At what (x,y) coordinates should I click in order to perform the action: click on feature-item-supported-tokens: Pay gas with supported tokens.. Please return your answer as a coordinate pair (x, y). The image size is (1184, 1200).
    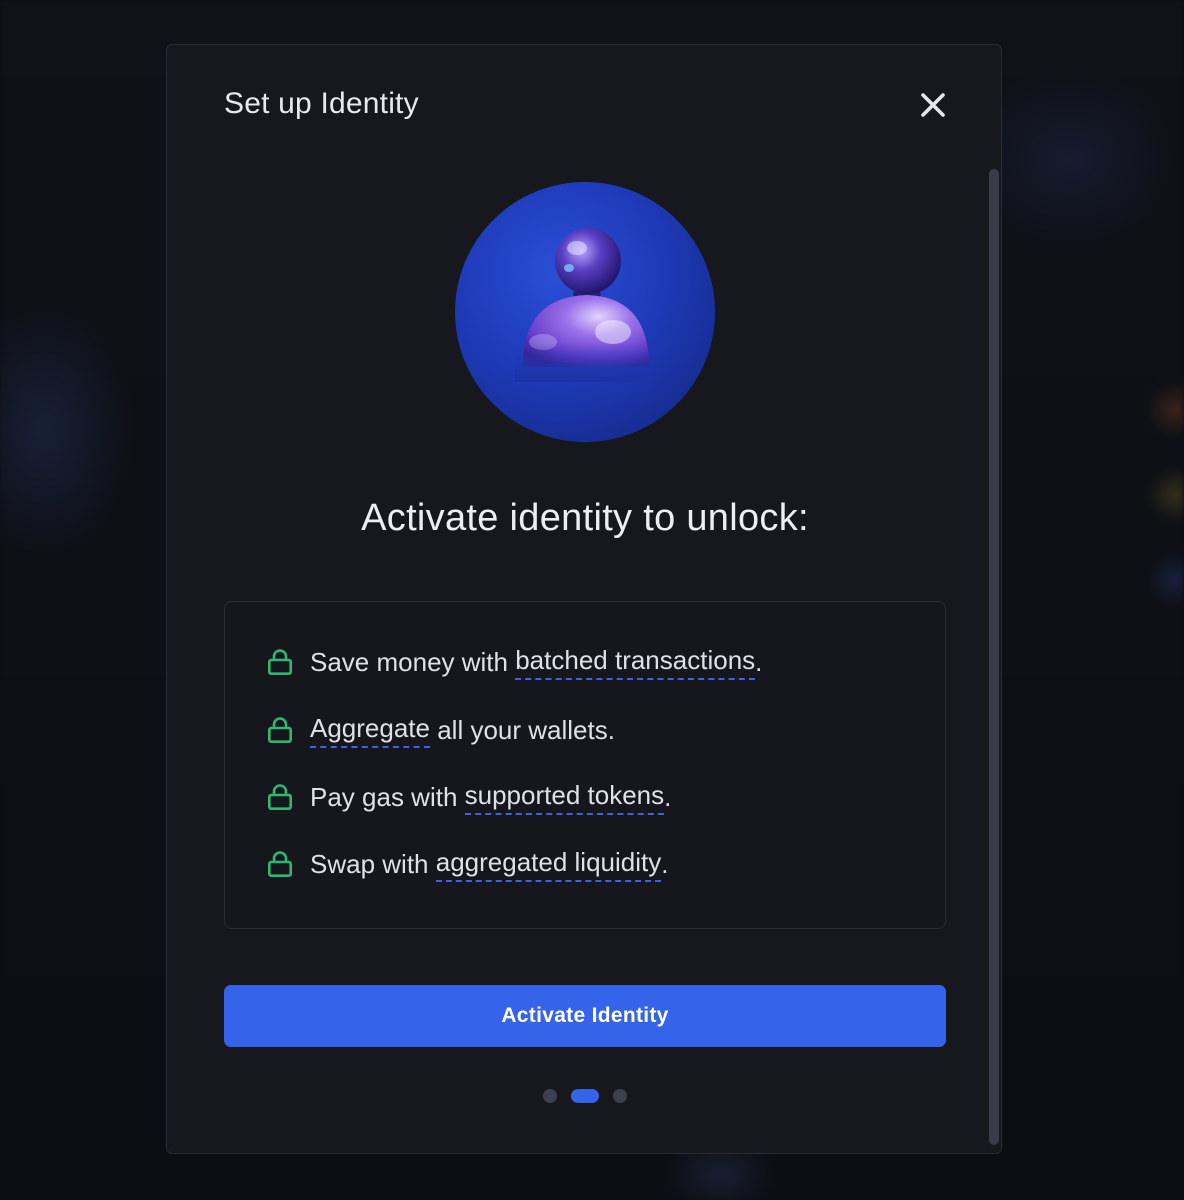
    Looking at the image, I should click on (469, 797).